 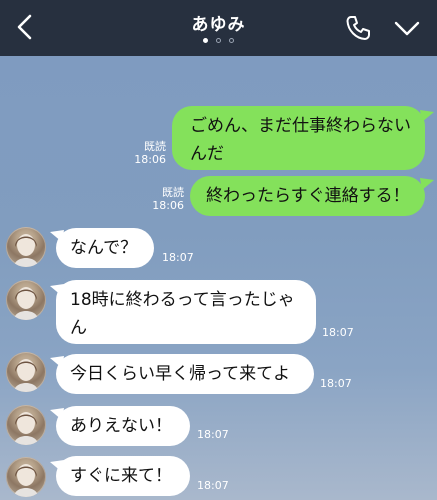 What do you see at coordinates (78, 328) in the screenshot?
I see `message-text-line: ん` at bounding box center [78, 328].